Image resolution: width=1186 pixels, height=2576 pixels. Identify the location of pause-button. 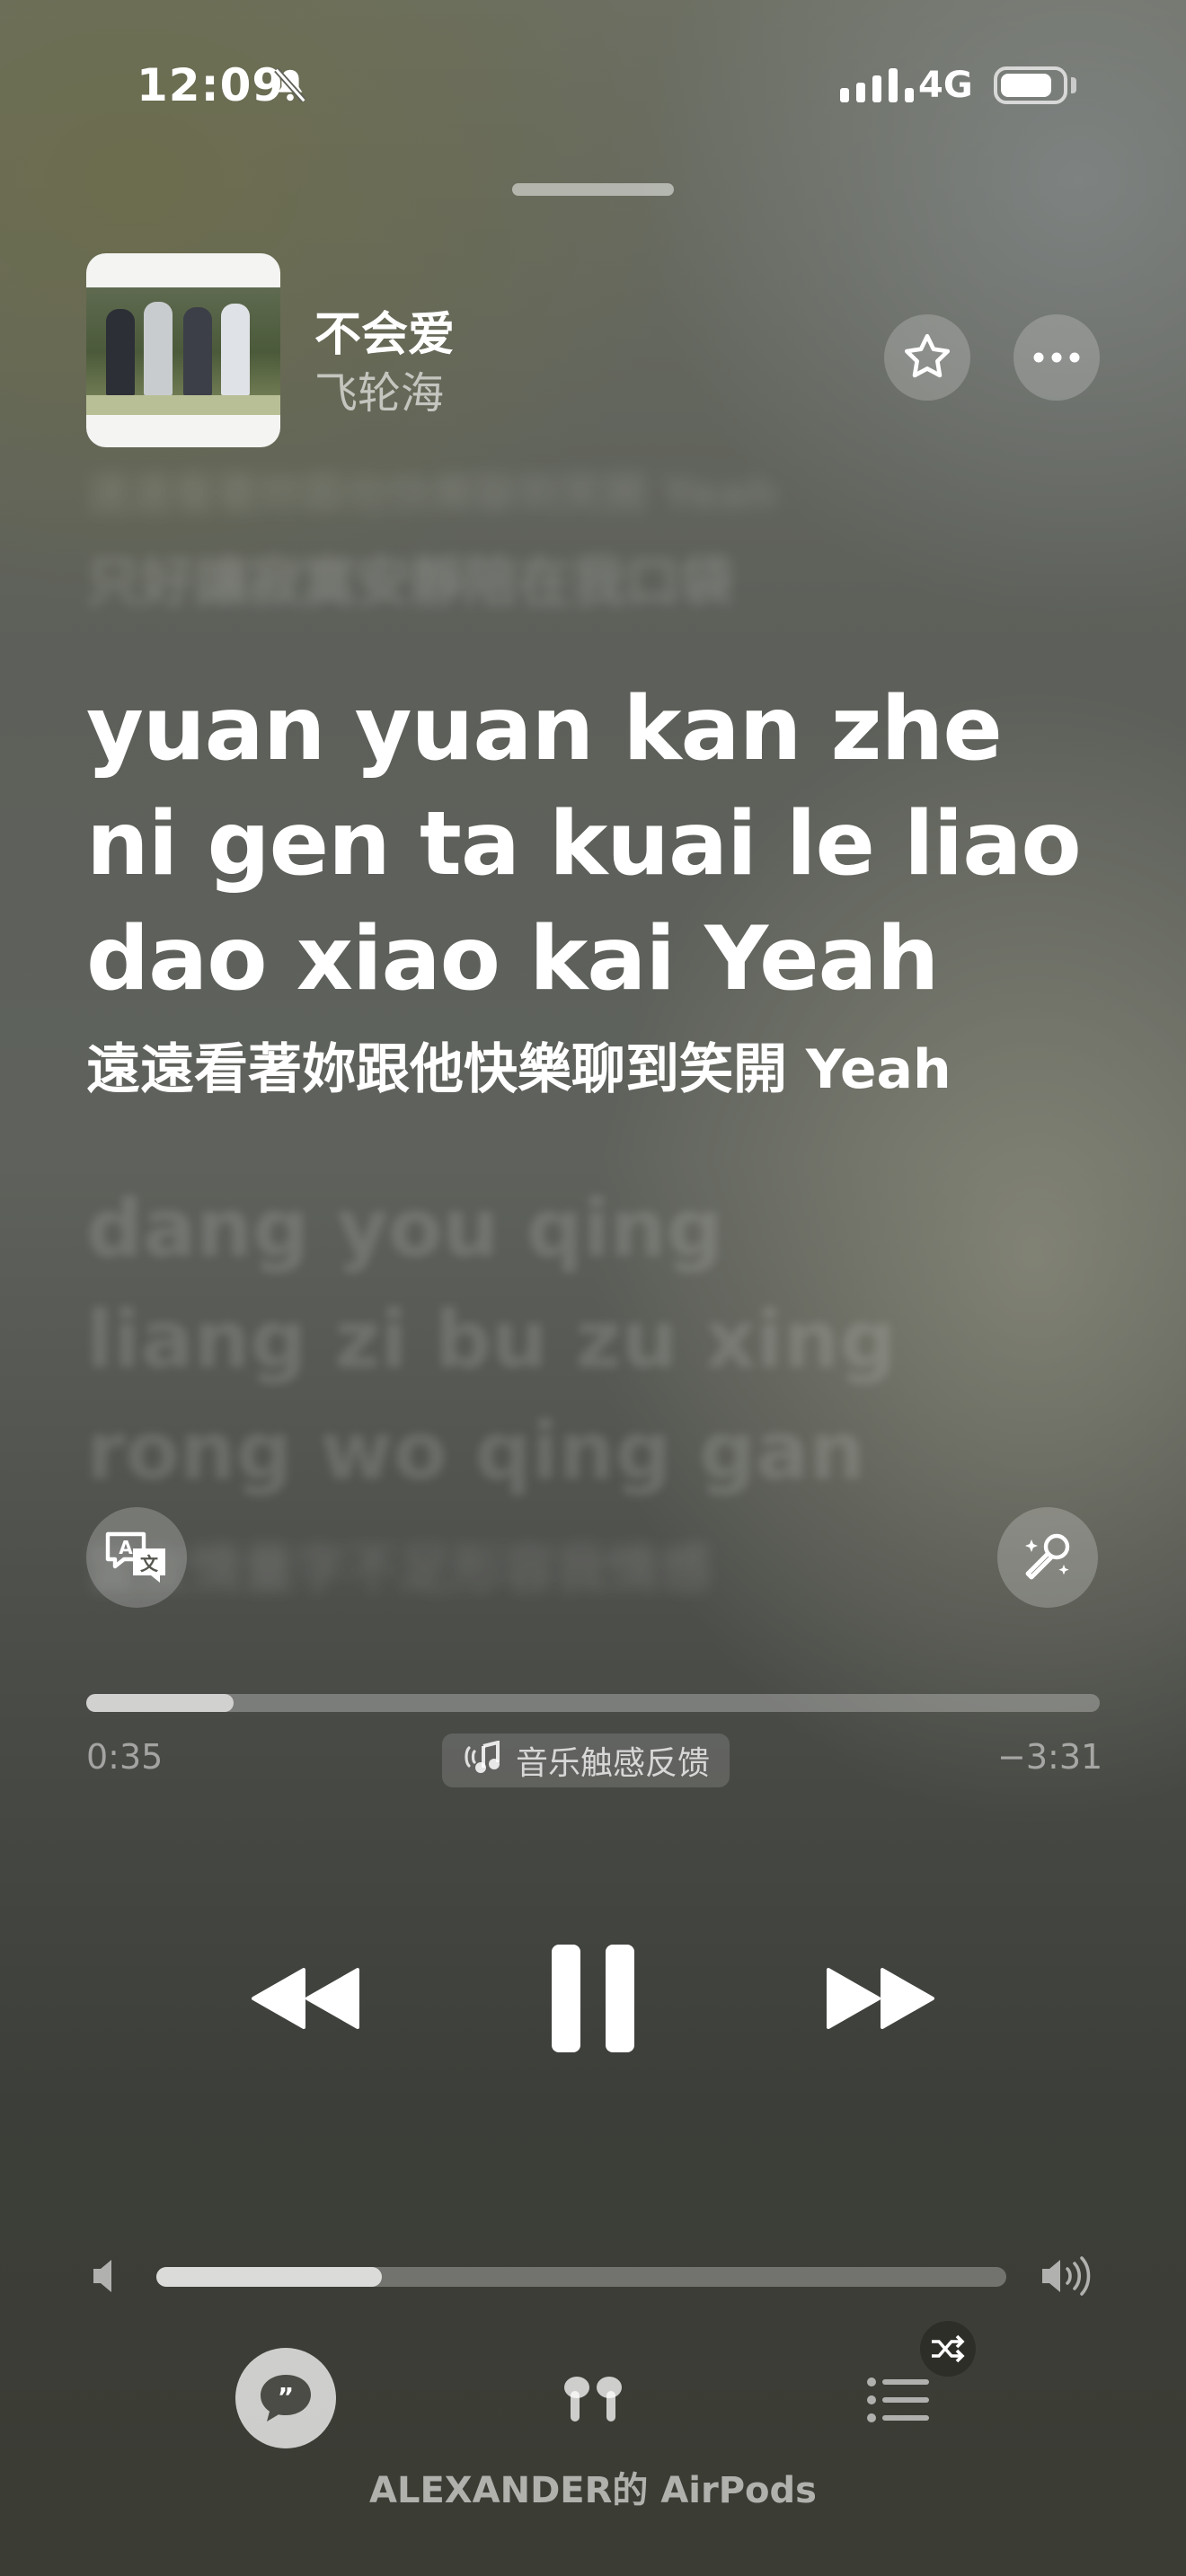
(593, 1999).